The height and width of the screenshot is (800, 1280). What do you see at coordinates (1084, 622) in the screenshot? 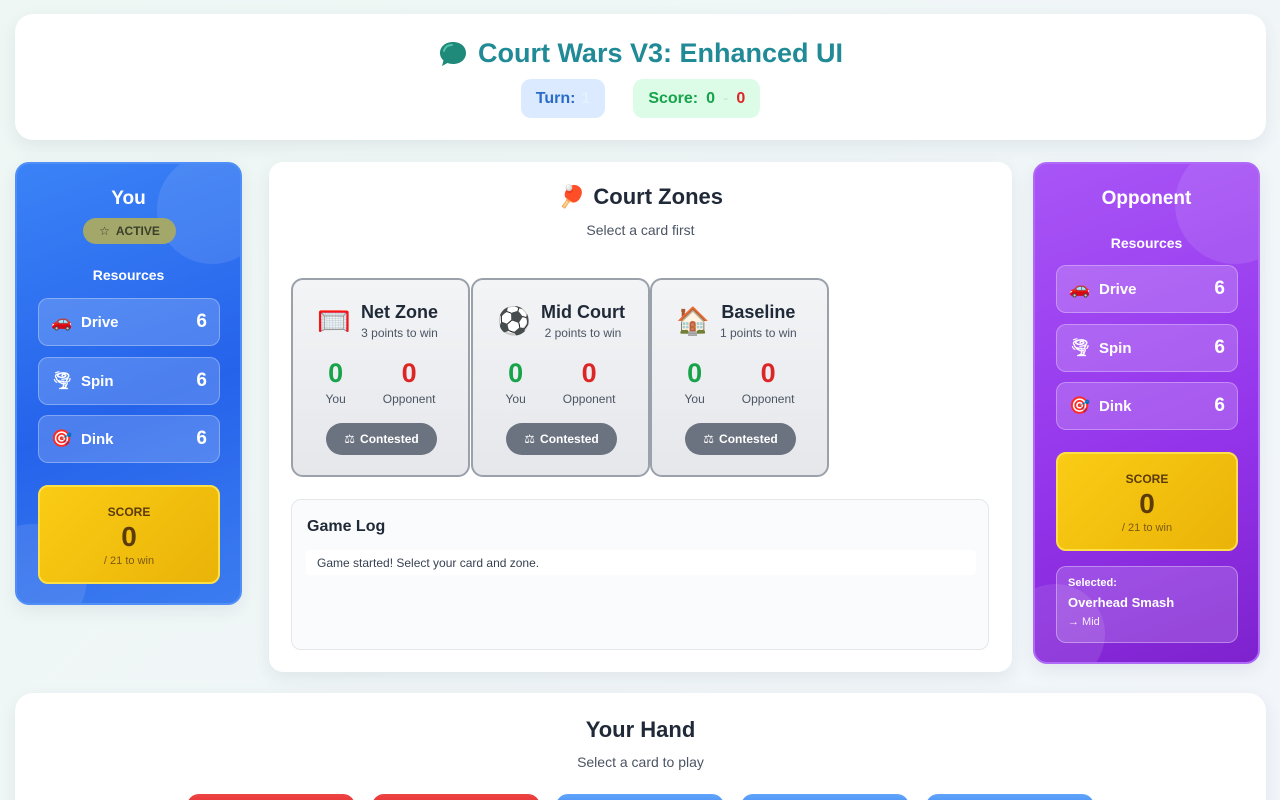
I see `selected-card-target: → Mid` at bounding box center [1084, 622].